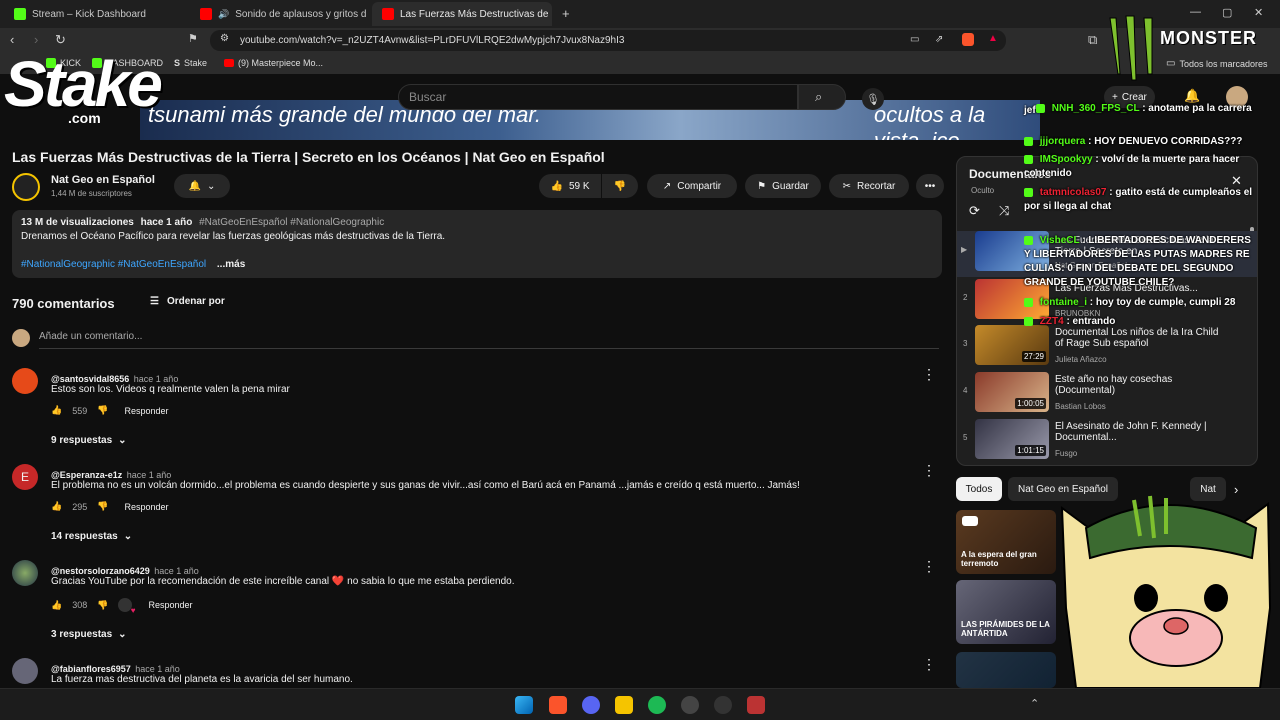  Describe the element at coordinates (723, 705) in the screenshot. I see `app-icon` at that location.